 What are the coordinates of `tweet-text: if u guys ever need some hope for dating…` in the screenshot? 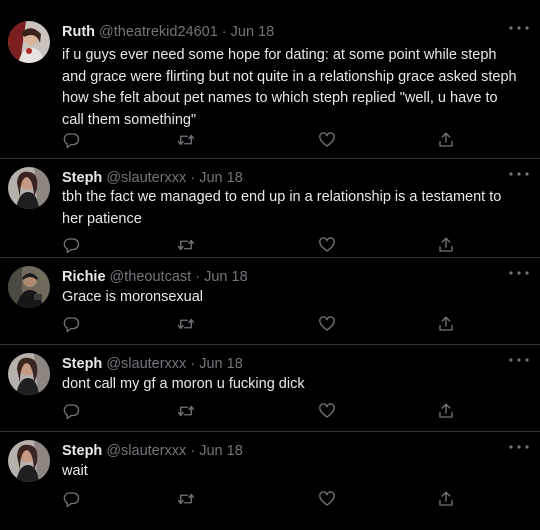 It's located at (289, 87).